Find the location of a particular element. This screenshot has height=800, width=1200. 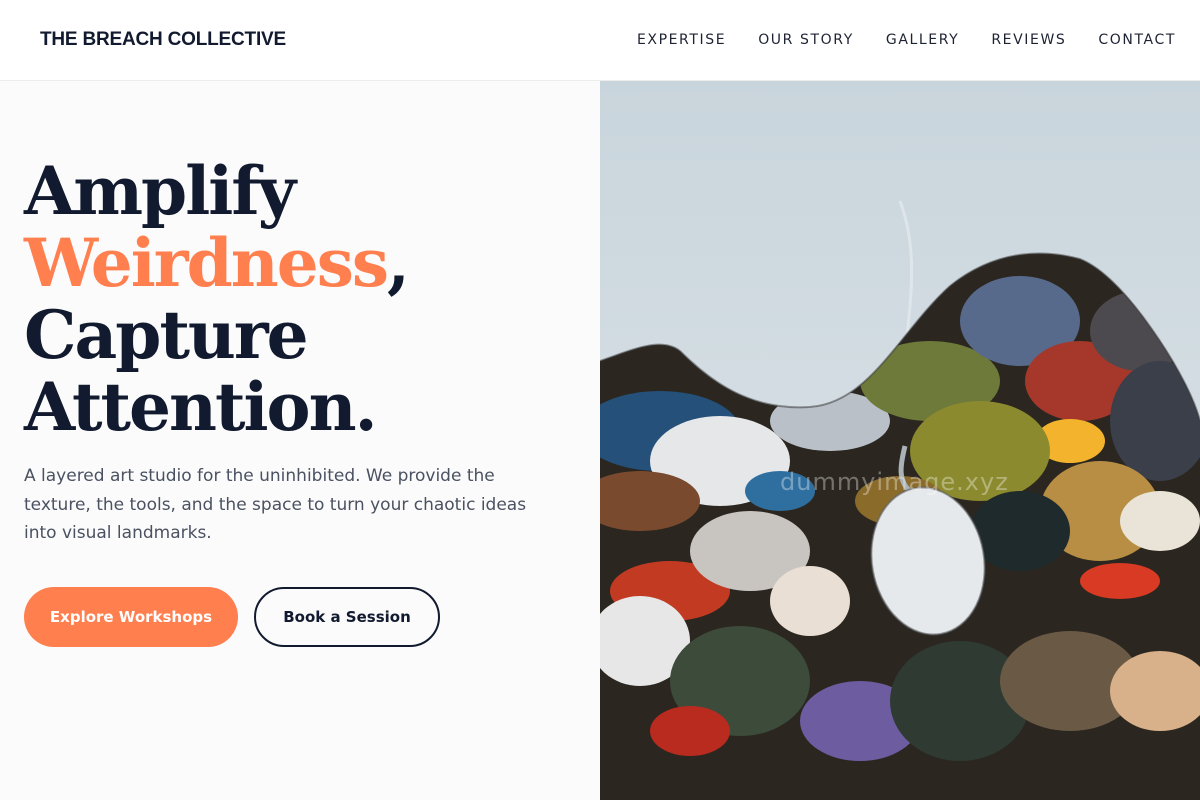

headline-accent-word: Weirdness is located at coordinates (206, 263).